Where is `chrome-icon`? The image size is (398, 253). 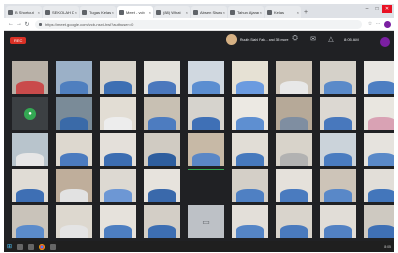 chrome-icon is located at coordinates (42, 246).